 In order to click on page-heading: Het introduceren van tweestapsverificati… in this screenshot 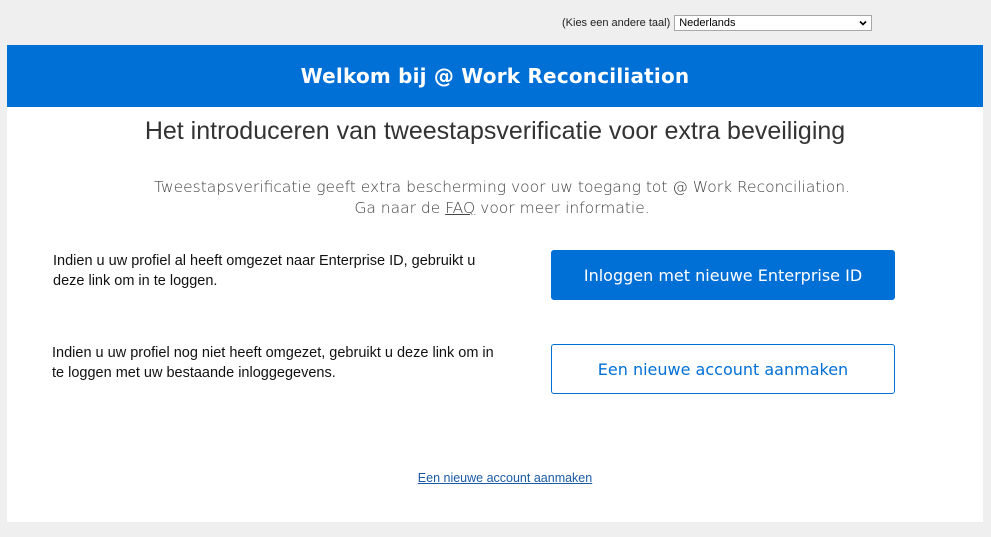, I will do `click(495, 131)`.